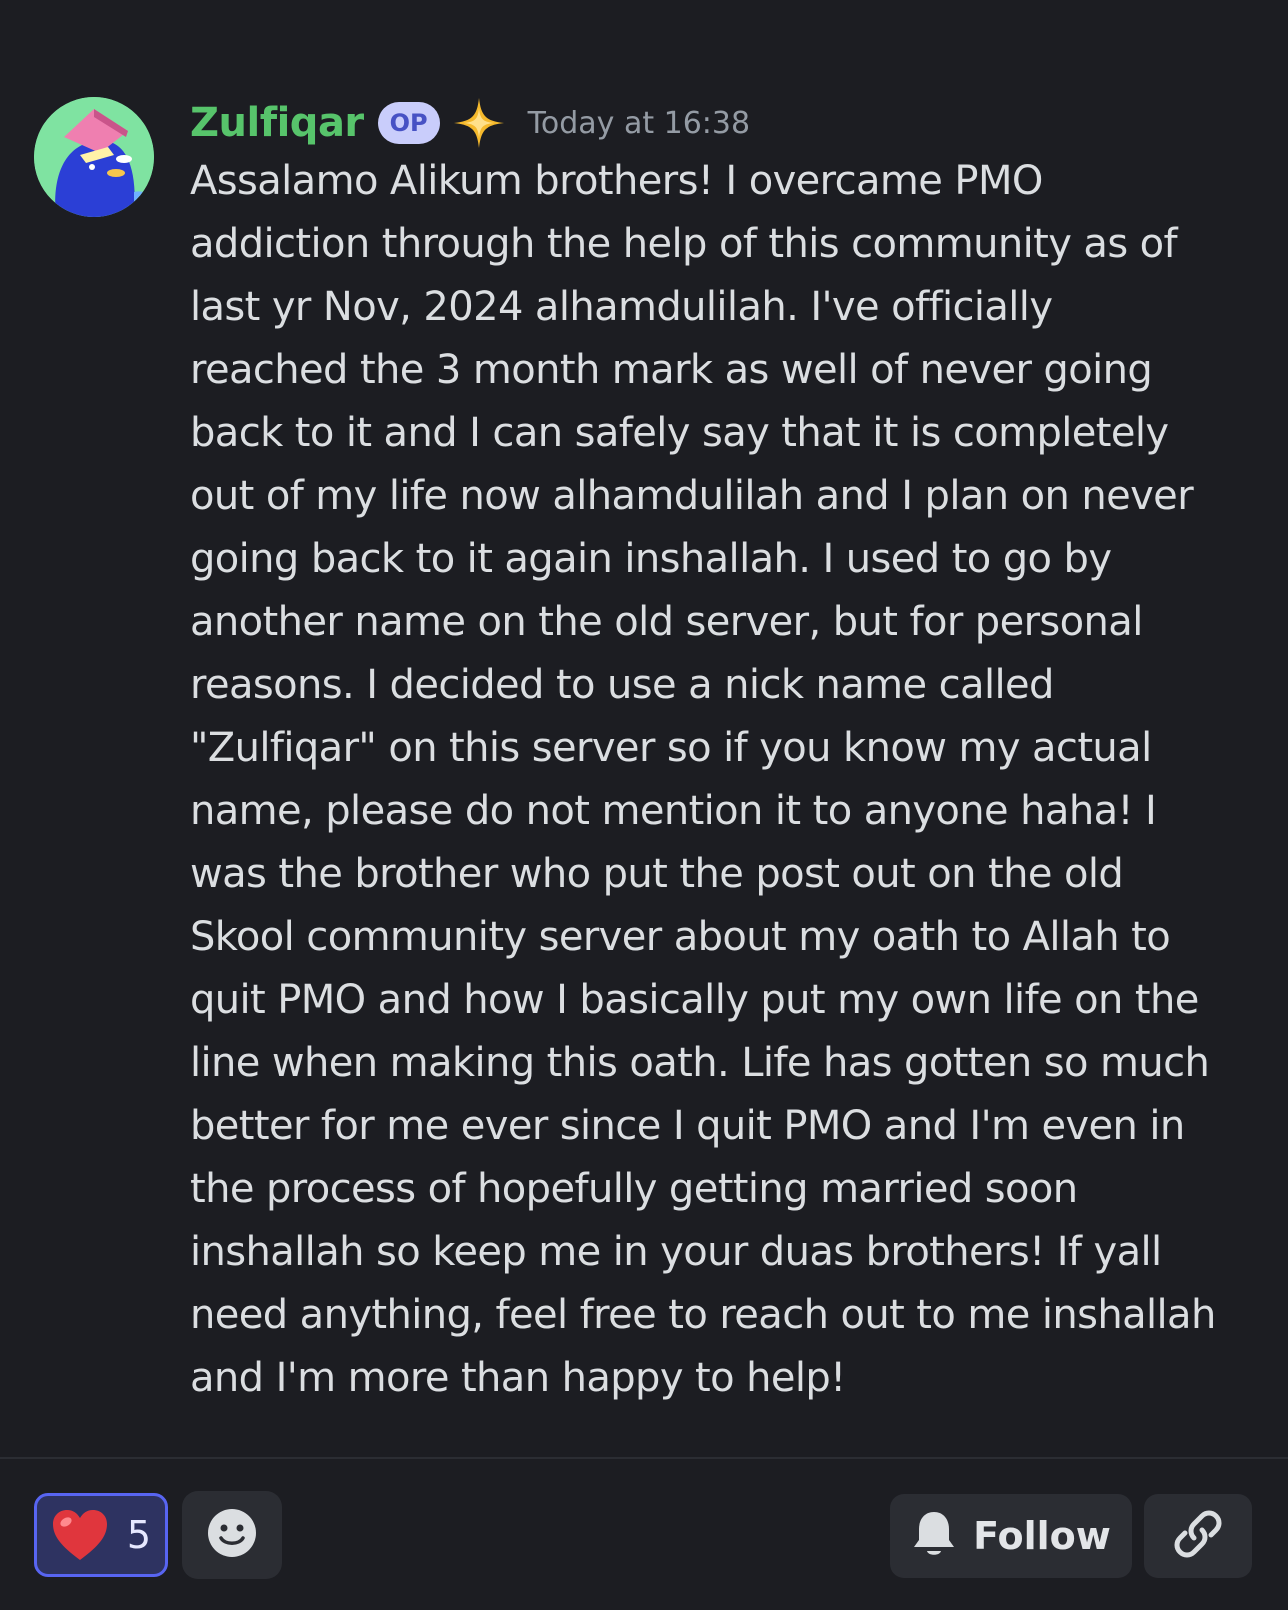 The width and height of the screenshot is (1288, 1610). I want to click on smiley-icon, so click(232, 1535).